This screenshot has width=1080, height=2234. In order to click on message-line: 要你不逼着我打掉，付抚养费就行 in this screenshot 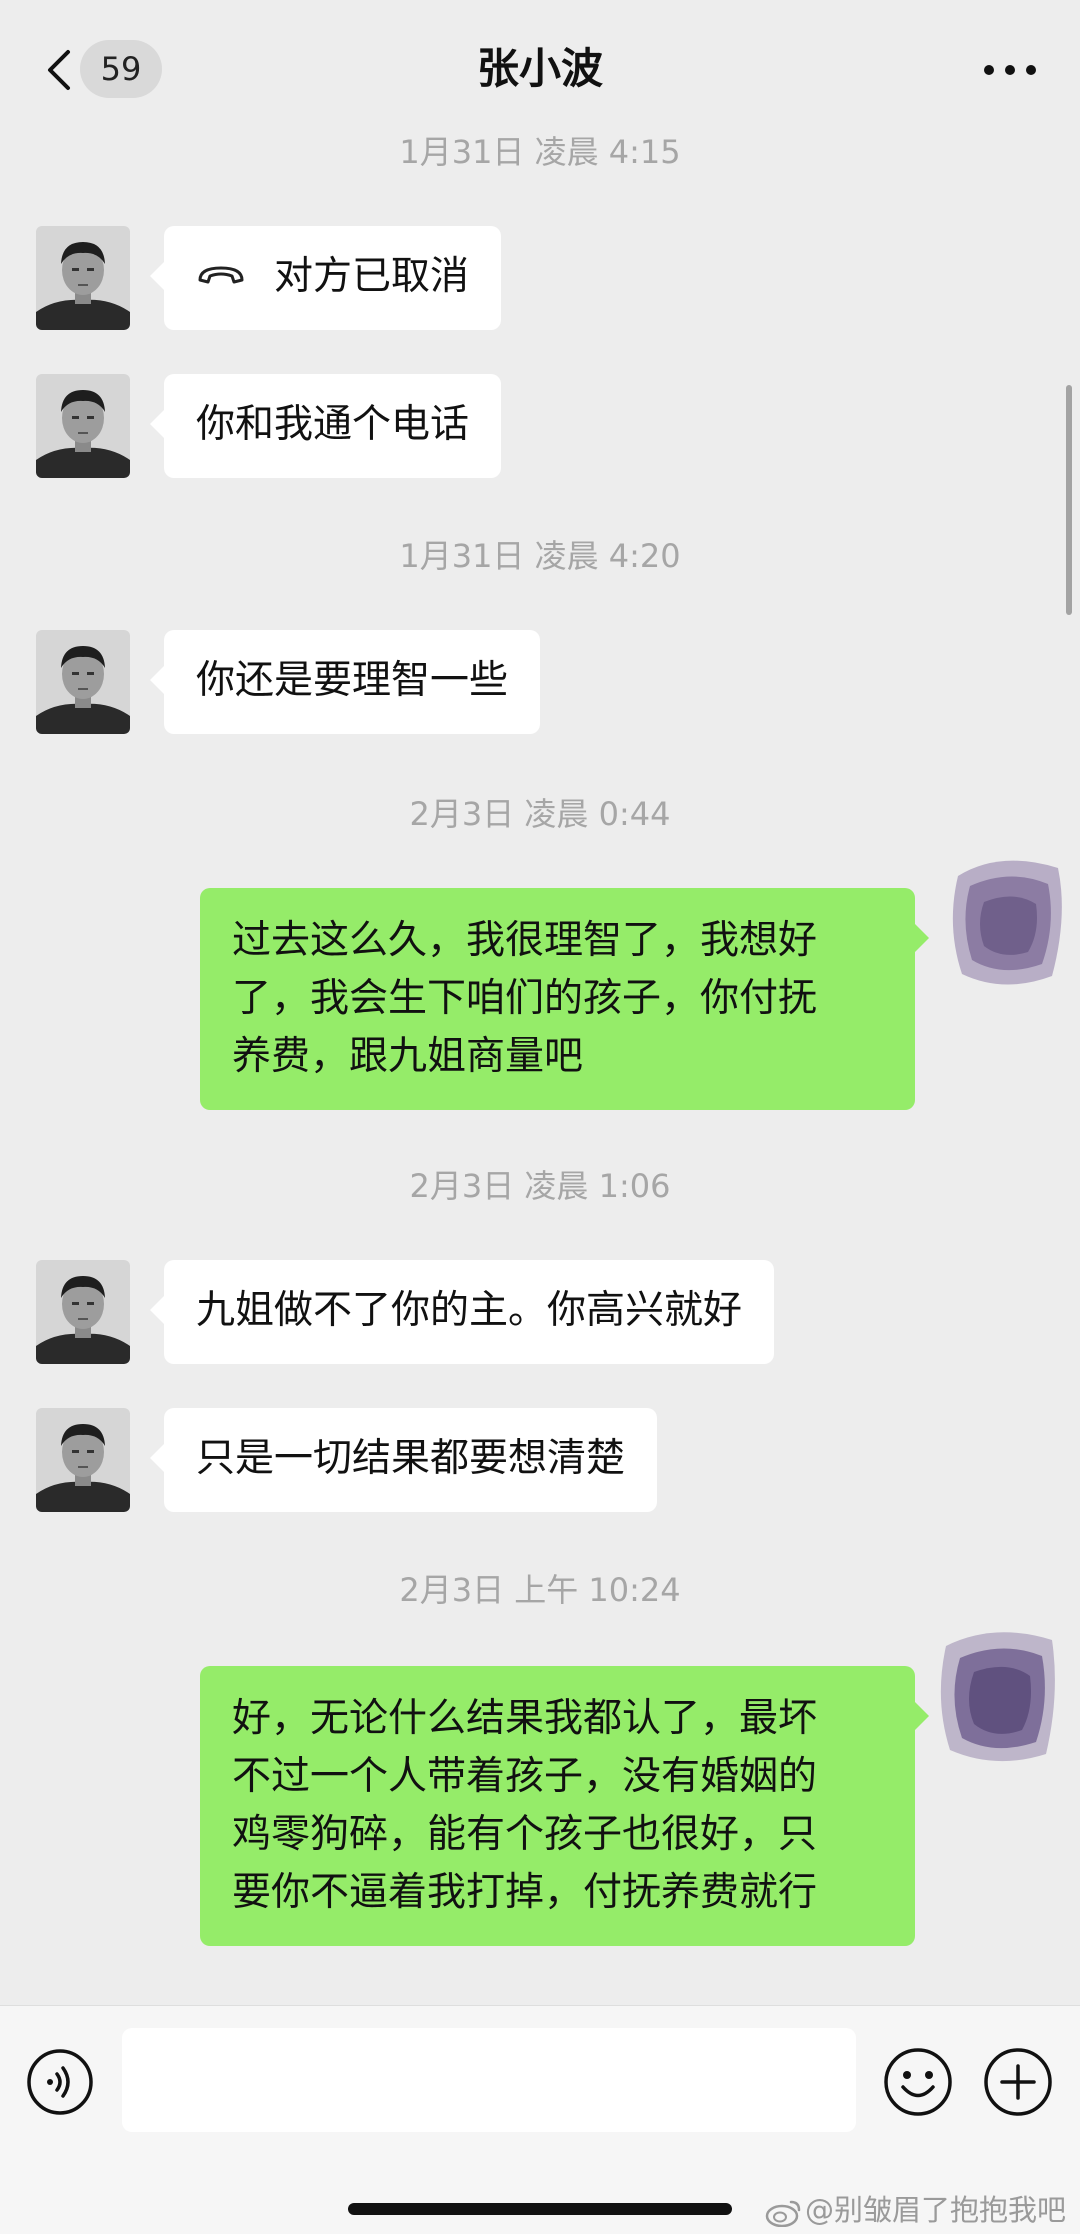, I will do `click(525, 1892)`.